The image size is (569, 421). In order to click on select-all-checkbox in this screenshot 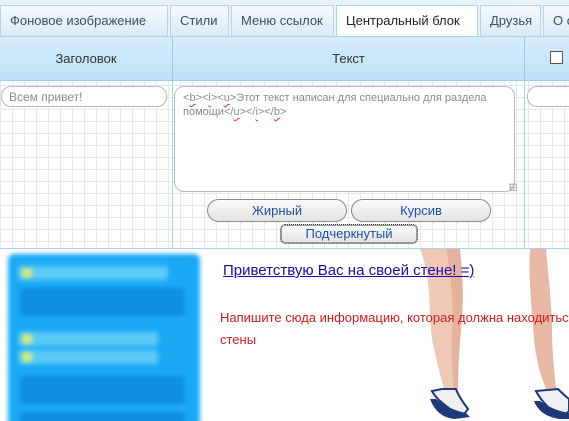, I will do `click(556, 57)`.